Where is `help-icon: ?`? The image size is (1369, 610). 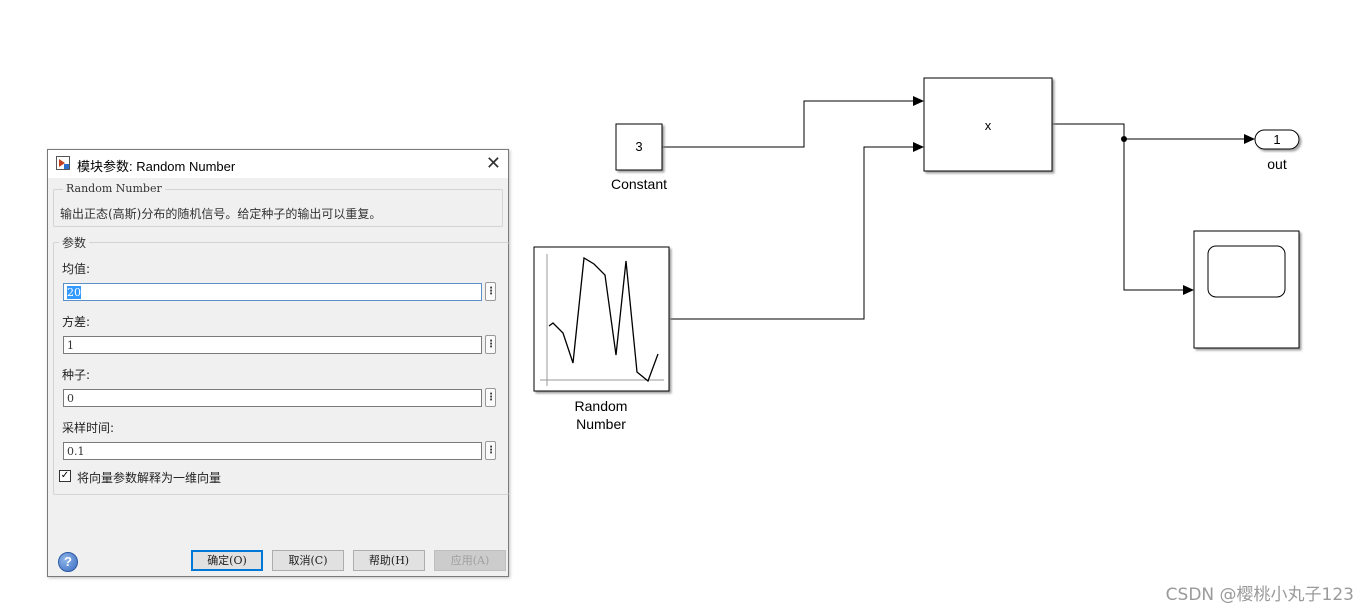
help-icon: ? is located at coordinates (68, 562).